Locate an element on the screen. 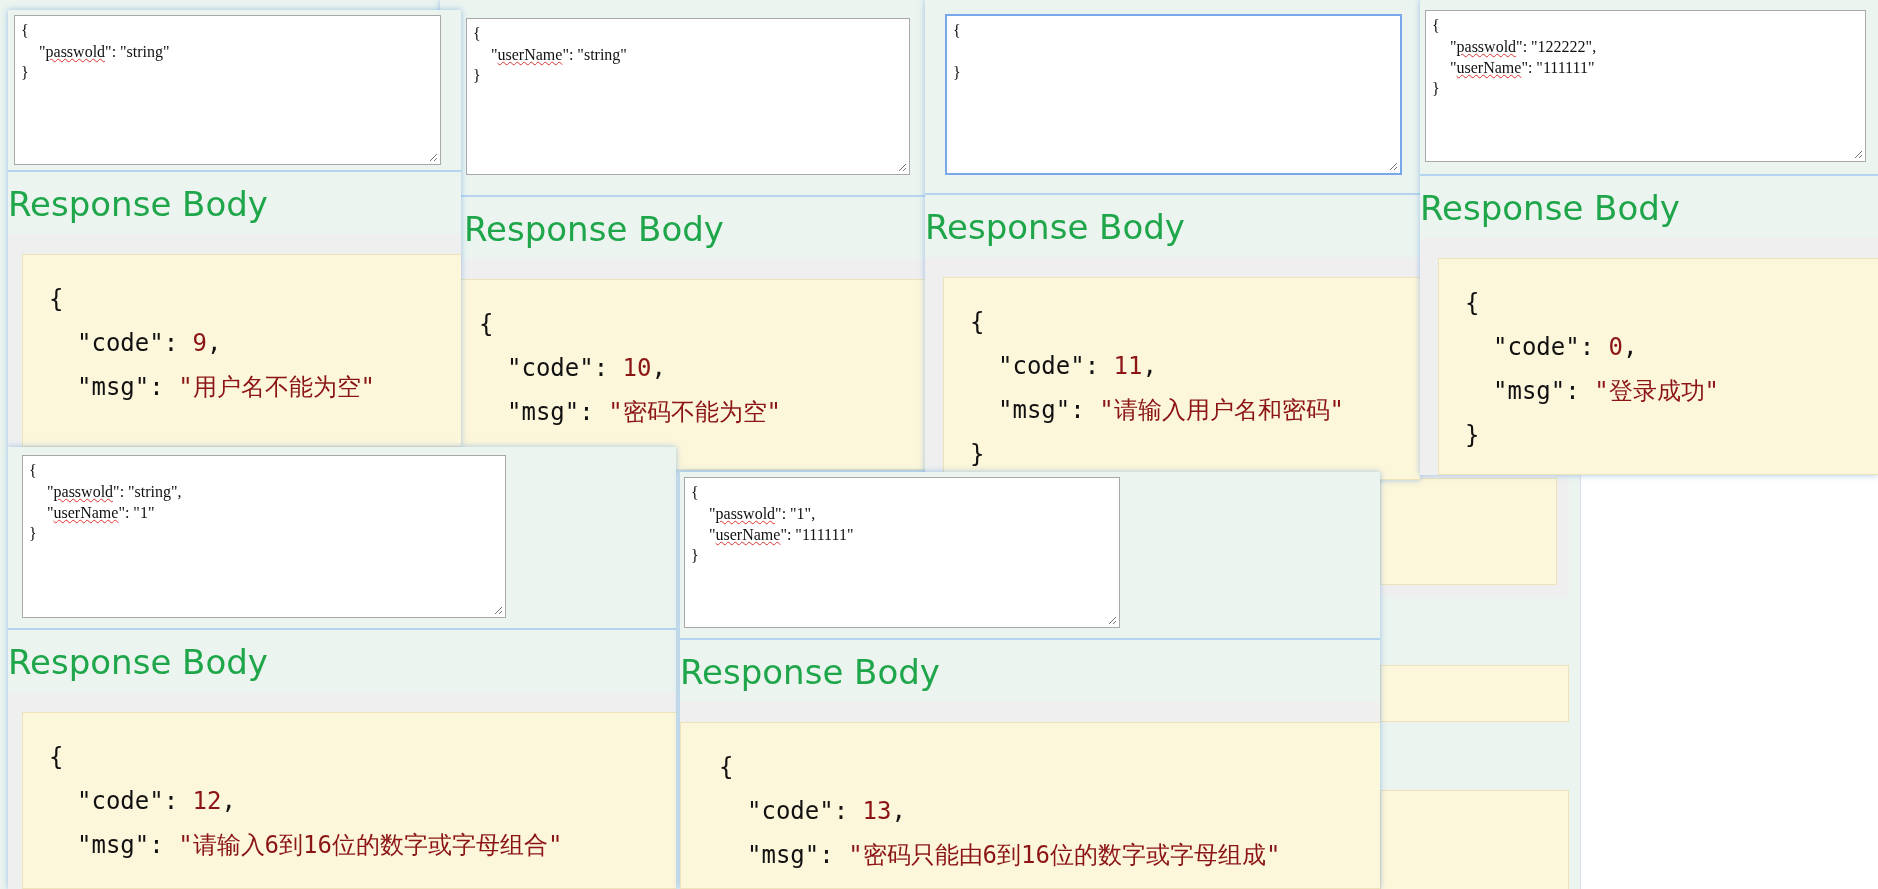 This screenshot has height=889, width=1878. json-text: "passwold": "122222", is located at coordinates (1523, 46).